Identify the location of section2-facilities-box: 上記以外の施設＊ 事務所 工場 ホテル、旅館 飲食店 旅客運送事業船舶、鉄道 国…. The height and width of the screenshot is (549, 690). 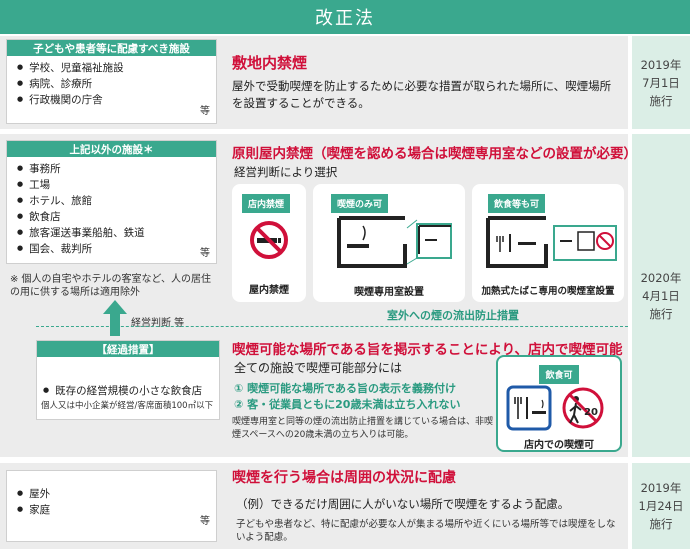
(111, 202).